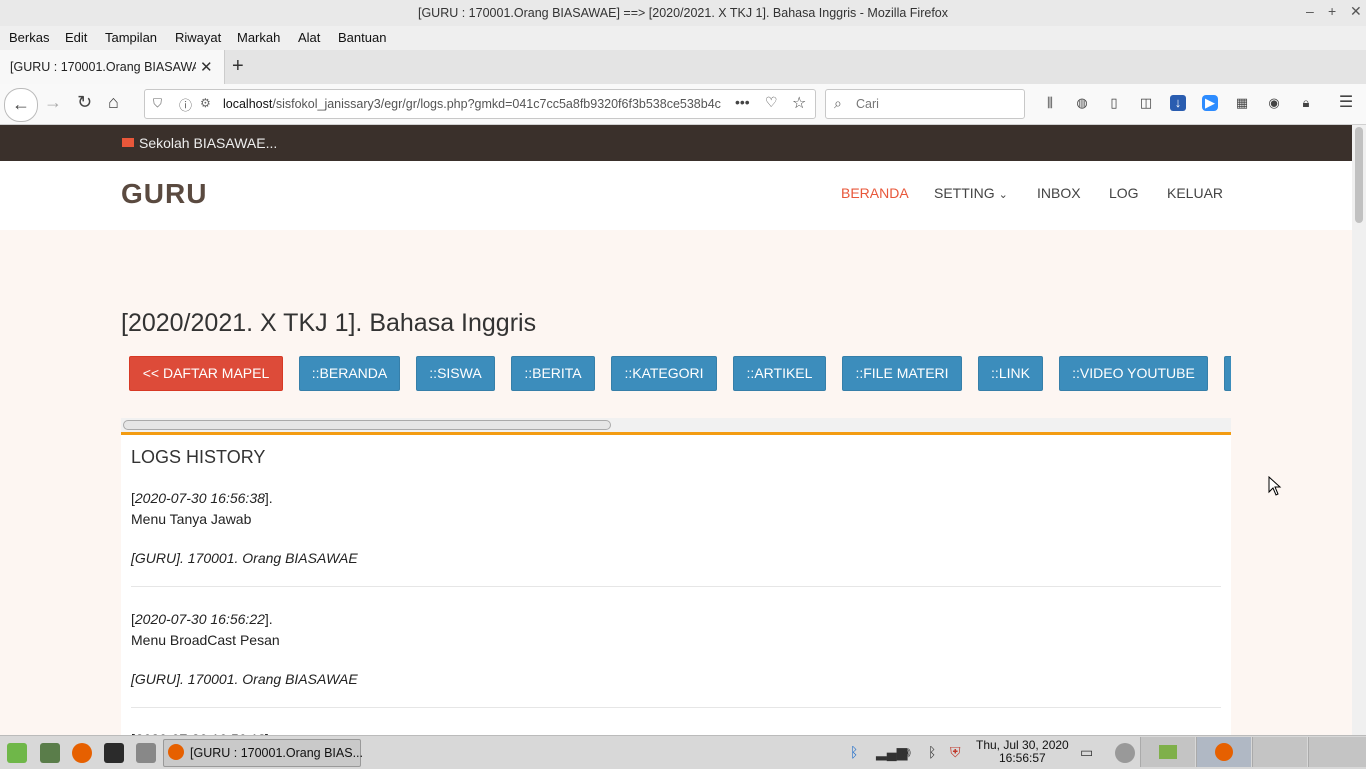 This screenshot has height=769, width=1366. I want to click on close-icon: ✕, so click(1356, 11).